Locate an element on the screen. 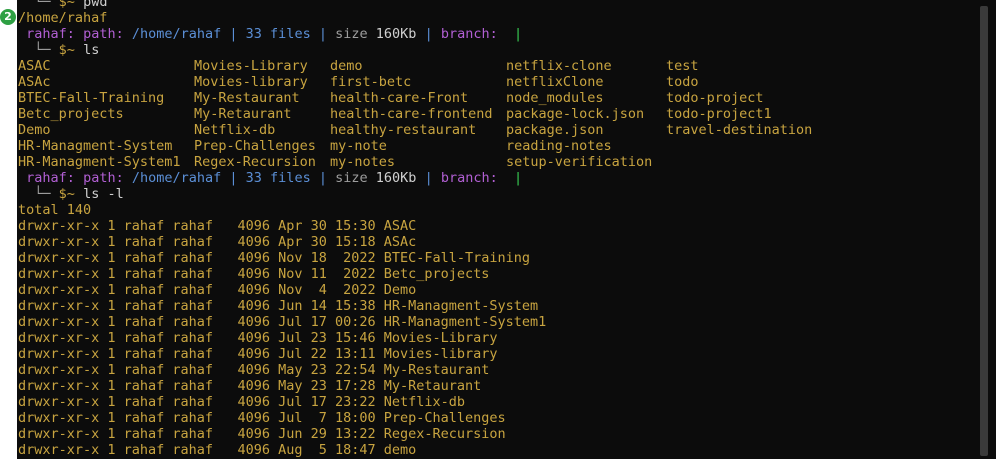 The height and width of the screenshot is (459, 996). ls-entry: HR-Managment-System is located at coordinates (95, 146).